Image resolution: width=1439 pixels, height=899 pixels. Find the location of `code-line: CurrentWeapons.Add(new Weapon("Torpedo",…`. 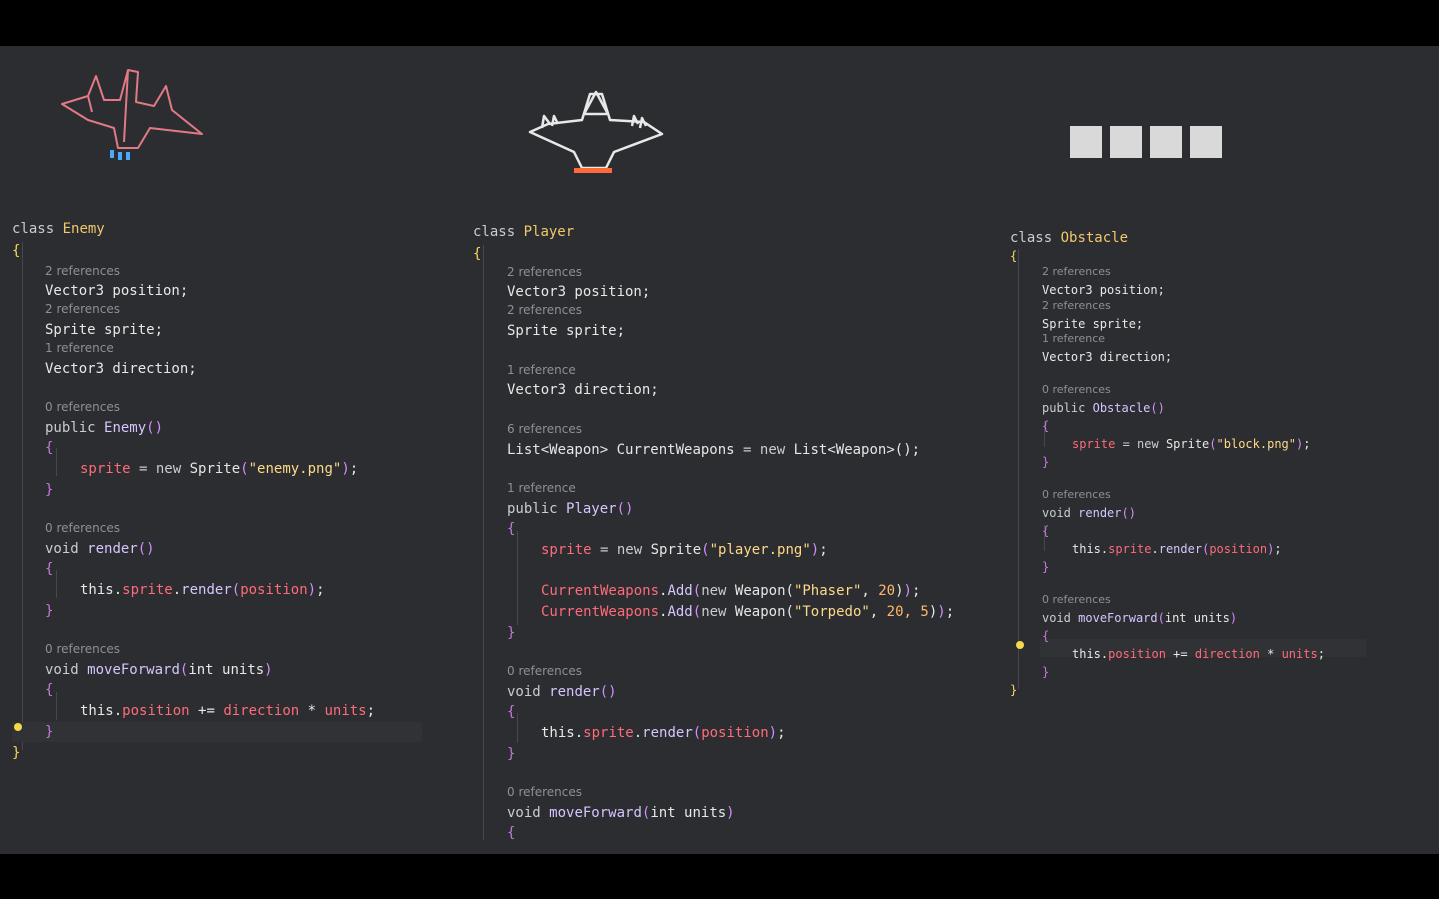

code-line: CurrentWeapons.Add(new Weapon("Torpedo",… is located at coordinates (748, 612).